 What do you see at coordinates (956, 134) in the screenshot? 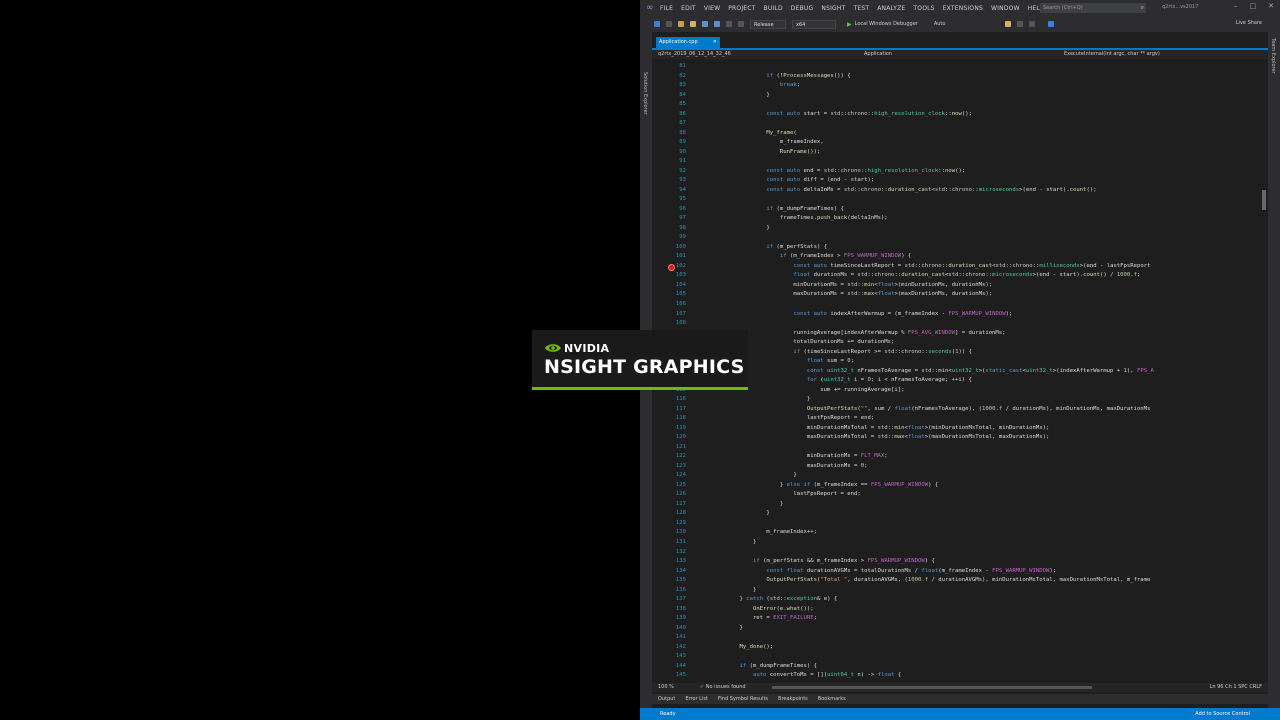
I see `code-line: 88 My_frame(` at bounding box center [956, 134].